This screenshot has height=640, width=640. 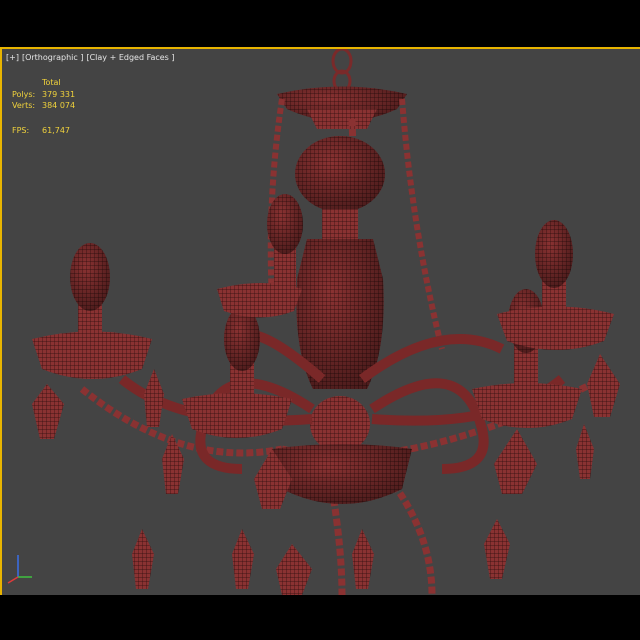 What do you see at coordinates (342, 71) in the screenshot?
I see `hanging-chain` at bounding box center [342, 71].